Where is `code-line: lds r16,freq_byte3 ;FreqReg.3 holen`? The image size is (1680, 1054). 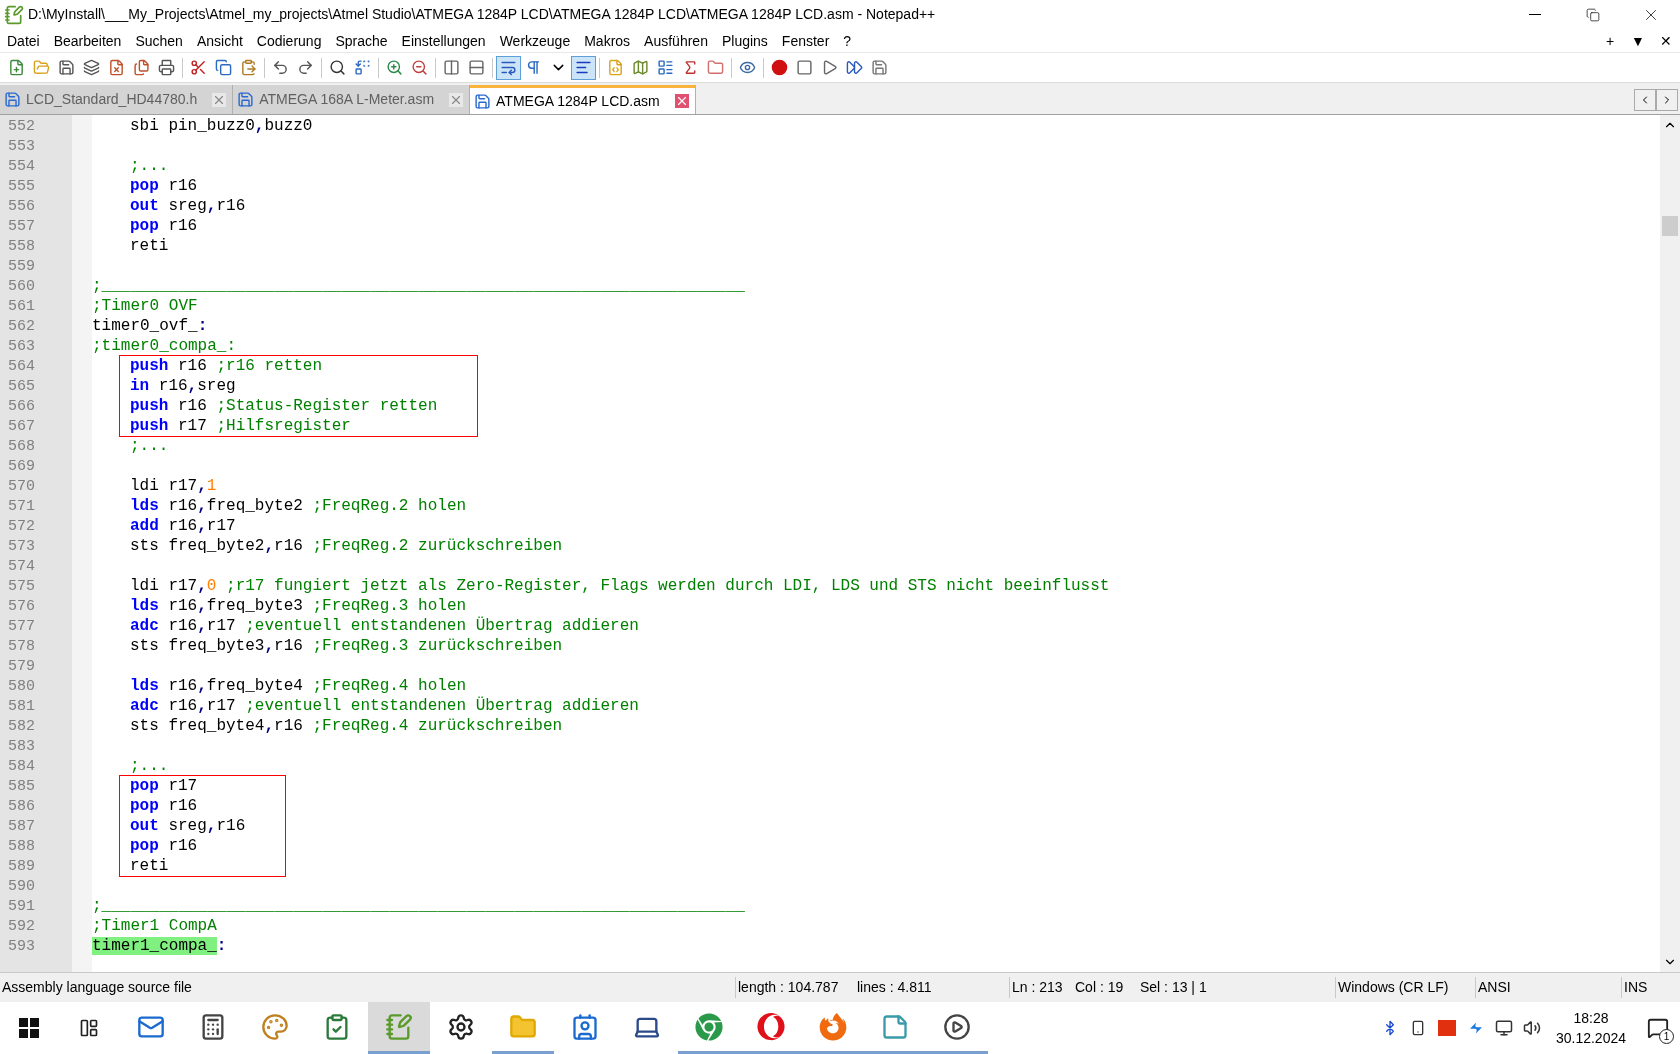 code-line: lds r16,freq_byte3 ;FreqReg.3 holen is located at coordinates (298, 606).